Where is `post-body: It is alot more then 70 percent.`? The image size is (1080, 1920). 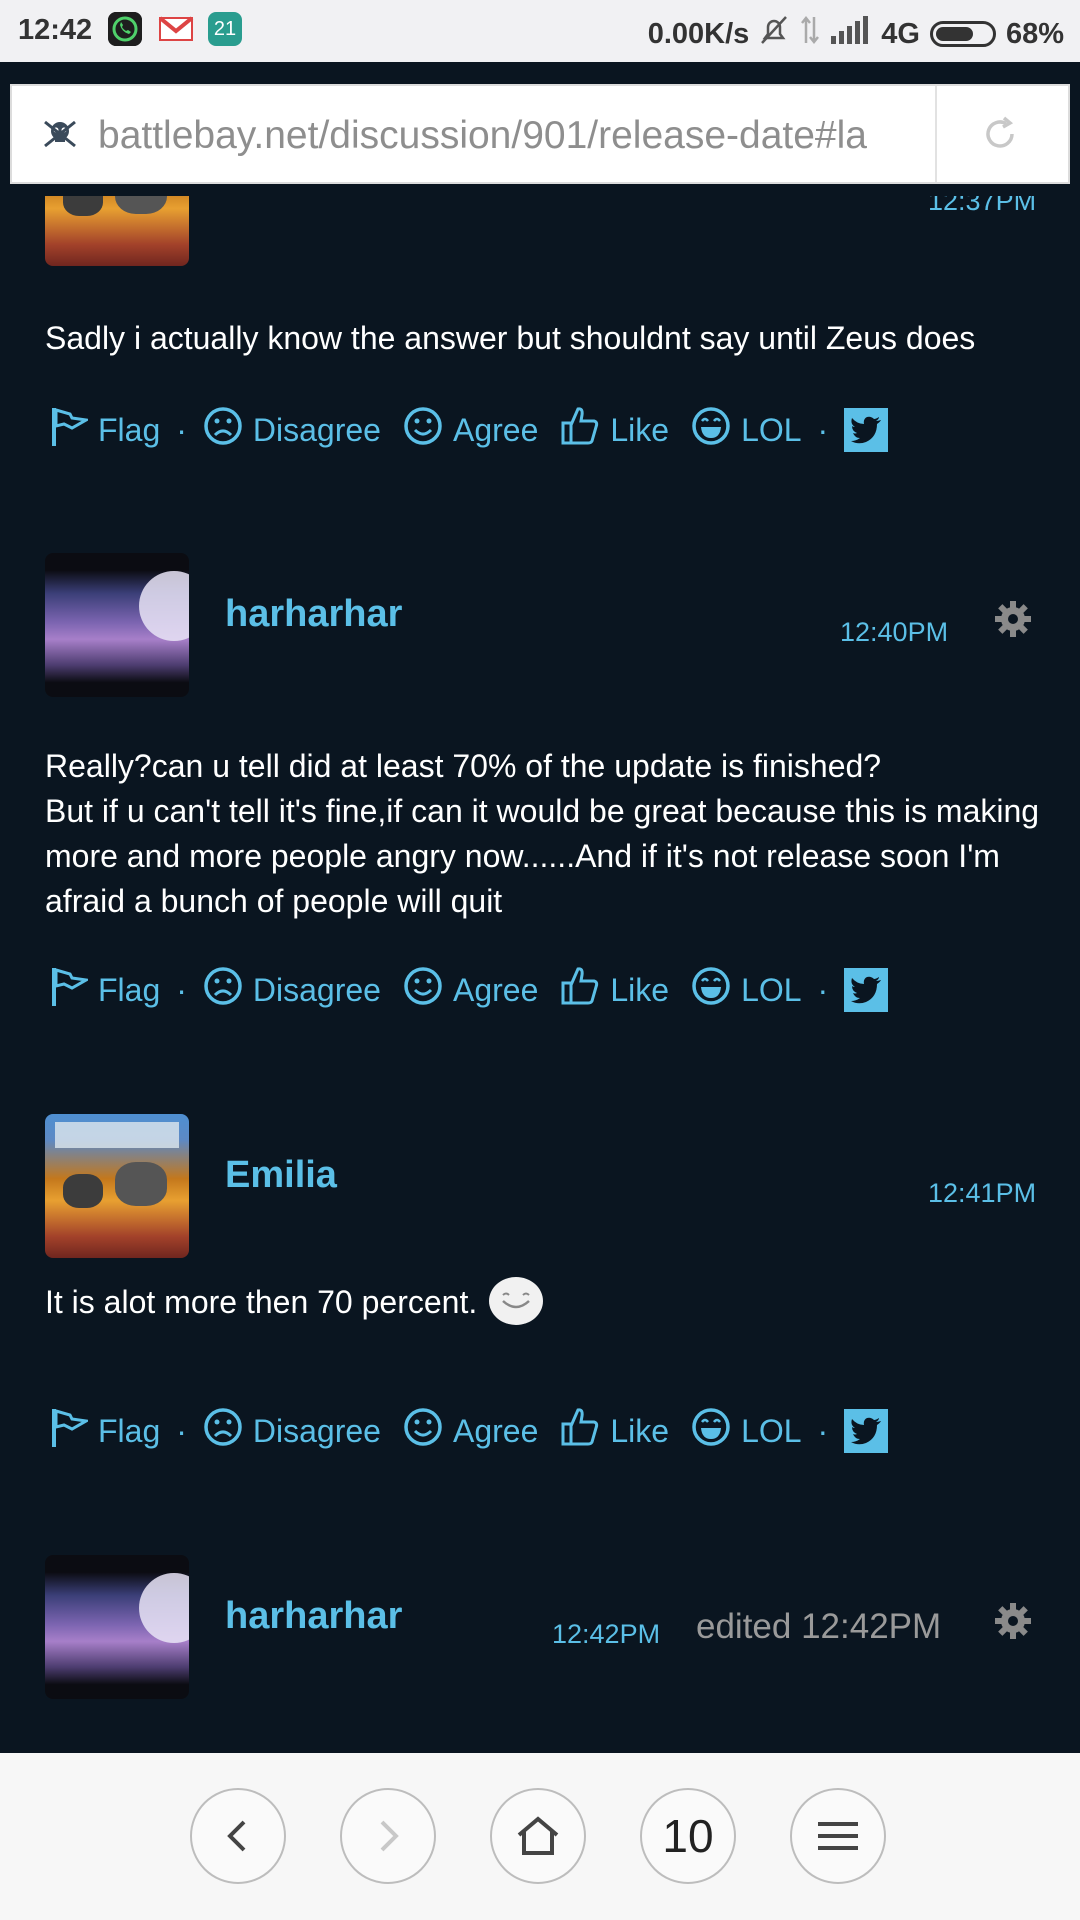
post-body: It is alot more then 70 percent. is located at coordinates (545, 1302).